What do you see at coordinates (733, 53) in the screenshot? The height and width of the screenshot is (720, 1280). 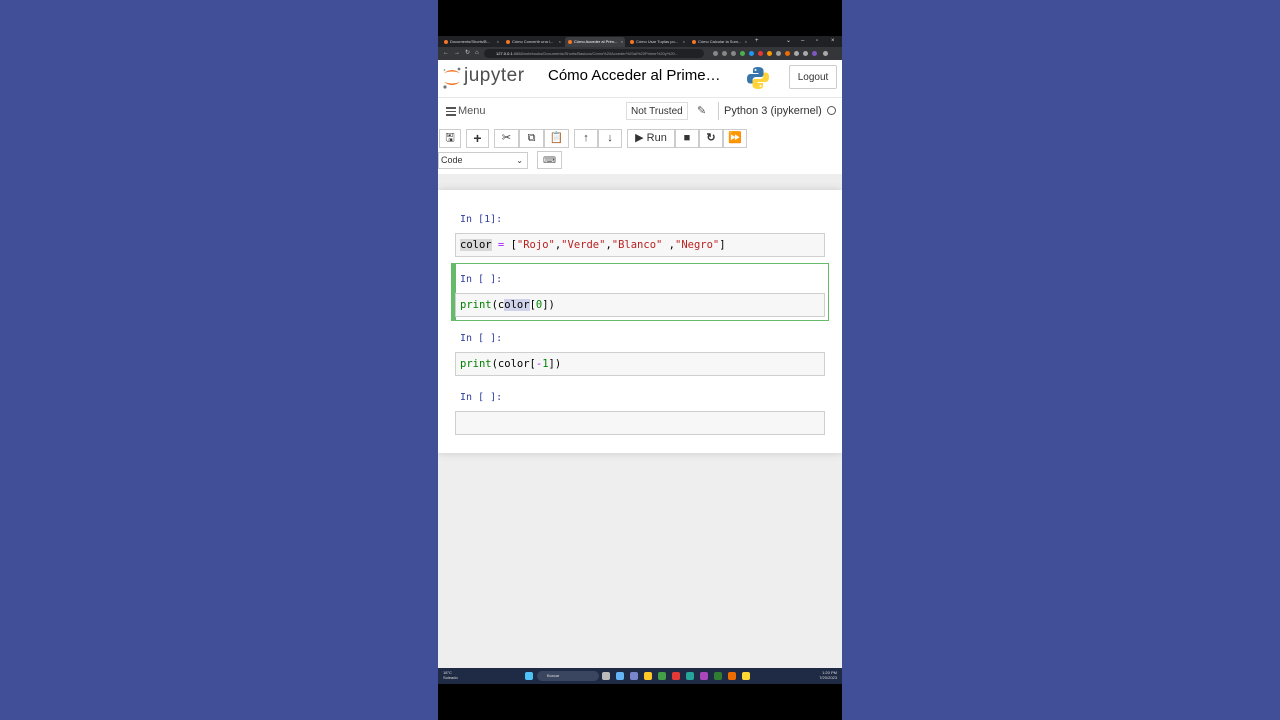 I see `star-icon` at bounding box center [733, 53].